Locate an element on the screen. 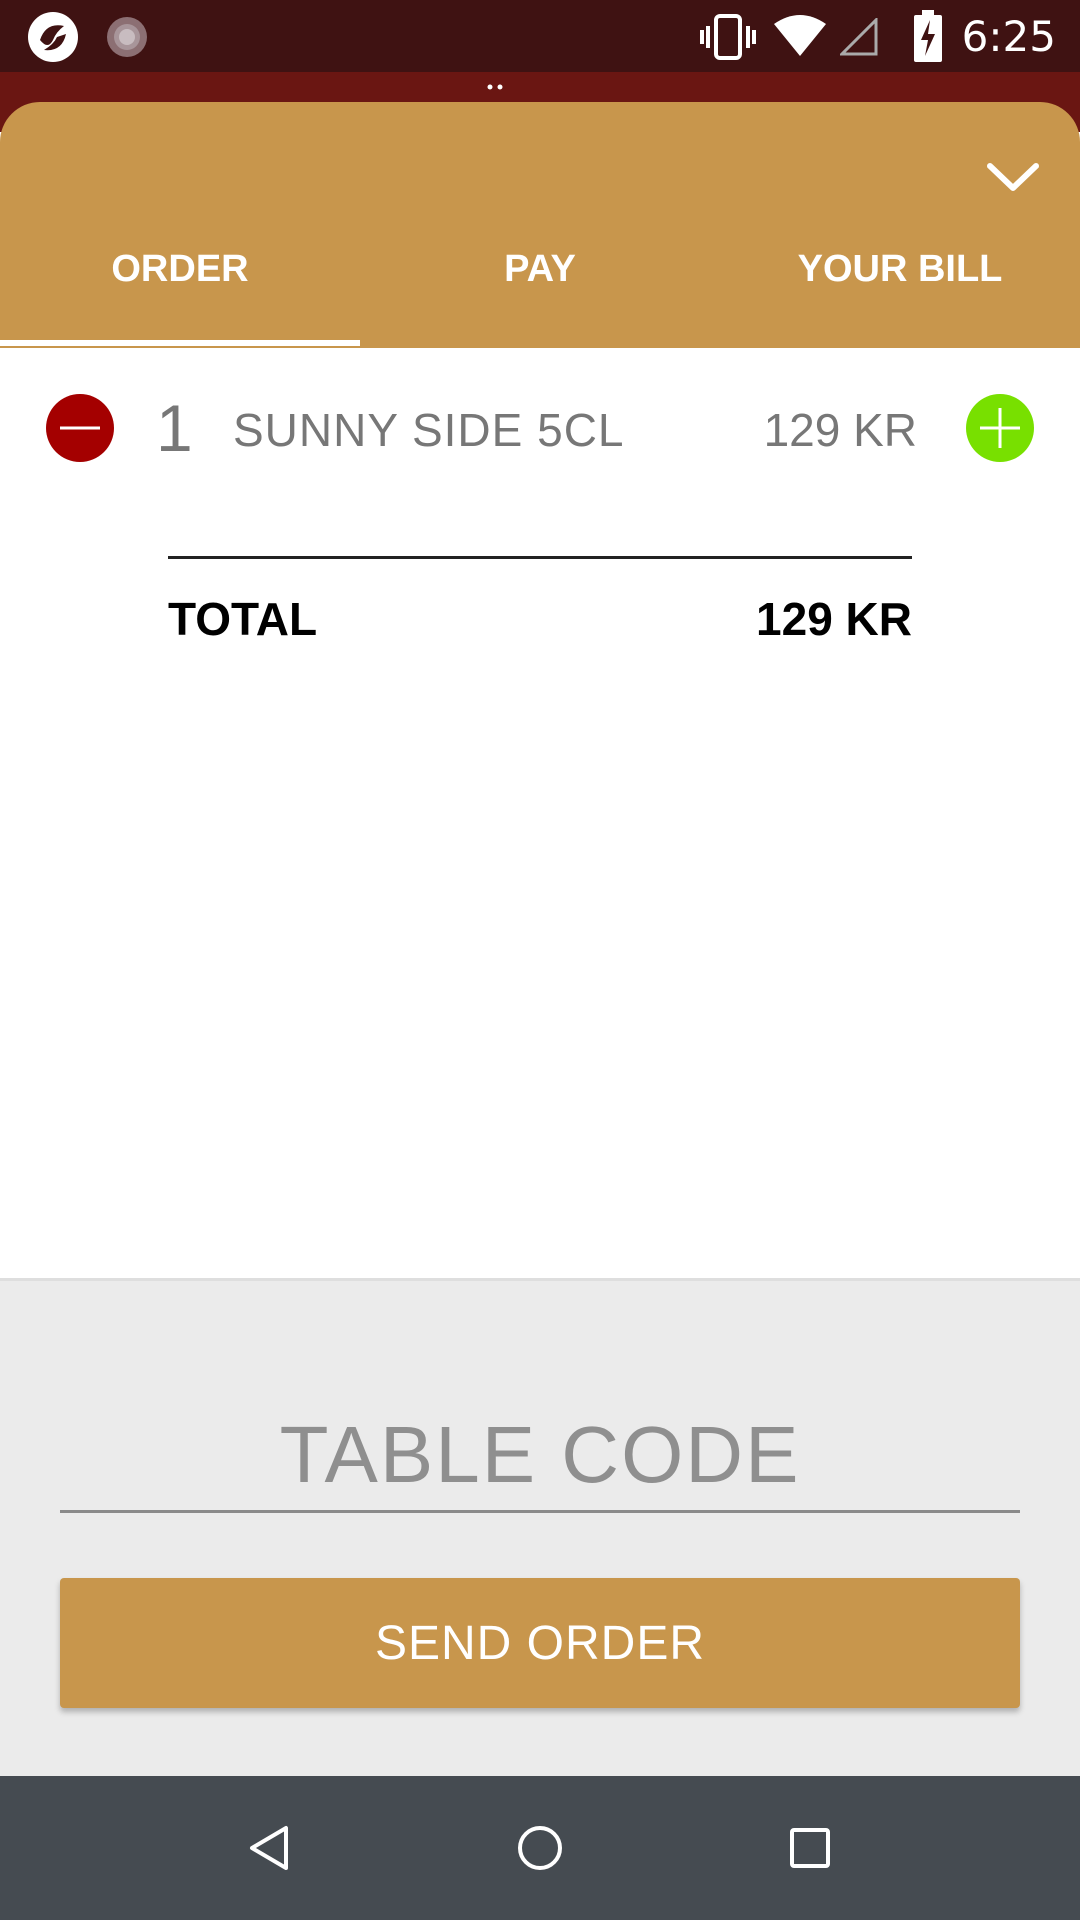 This screenshot has height=1920, width=1080. sheet-header is located at coordinates (540, 225).